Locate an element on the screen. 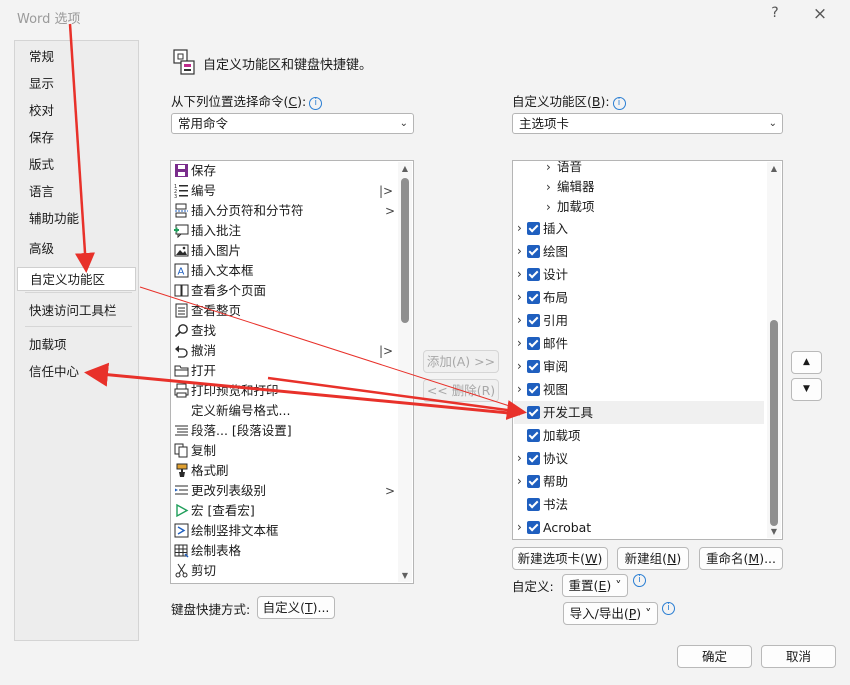 This screenshot has height=685, width=850. ribbon-tab-item: 加载项 is located at coordinates (639, 435).